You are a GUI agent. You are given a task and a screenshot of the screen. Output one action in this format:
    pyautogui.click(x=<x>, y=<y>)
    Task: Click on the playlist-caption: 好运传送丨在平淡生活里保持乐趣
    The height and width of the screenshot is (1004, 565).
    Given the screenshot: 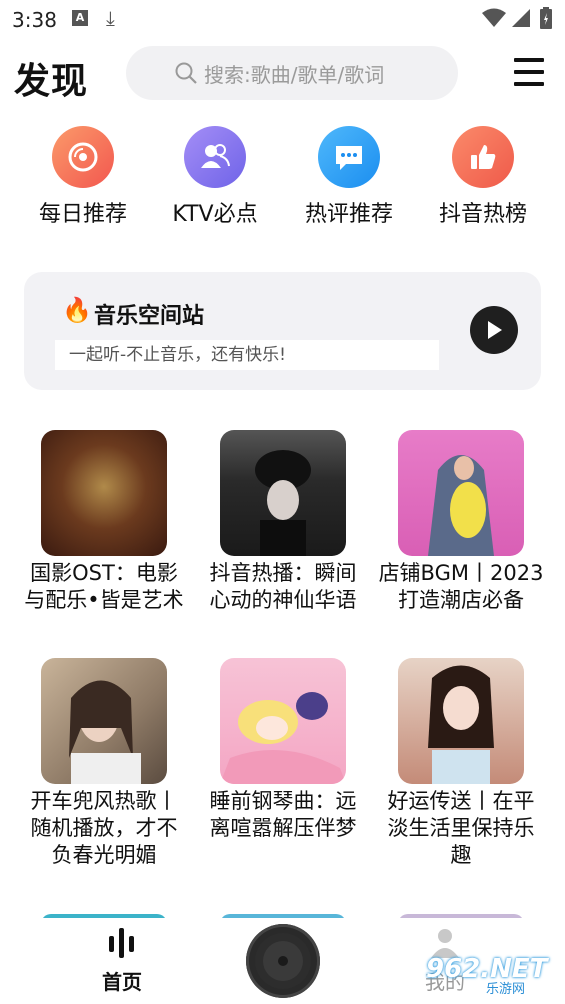 What is the action you would take?
    pyautogui.click(x=461, y=828)
    